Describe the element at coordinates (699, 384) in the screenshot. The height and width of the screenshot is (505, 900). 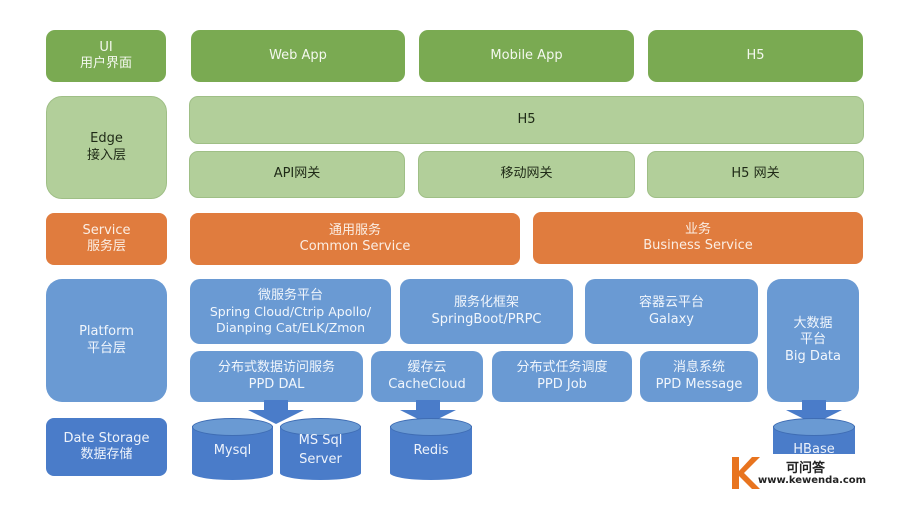
I see `platform-message-en: PPD Message` at that location.